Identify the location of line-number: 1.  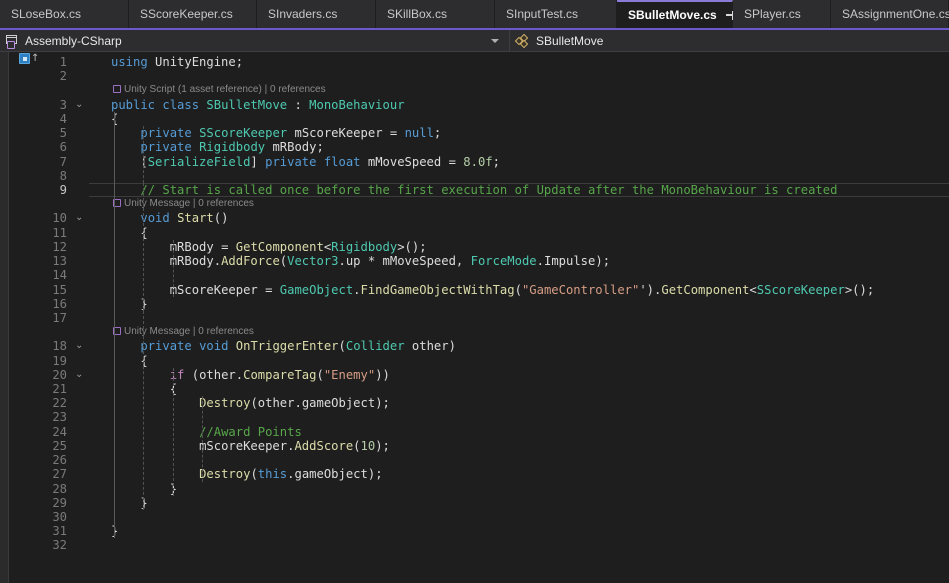
(63, 62).